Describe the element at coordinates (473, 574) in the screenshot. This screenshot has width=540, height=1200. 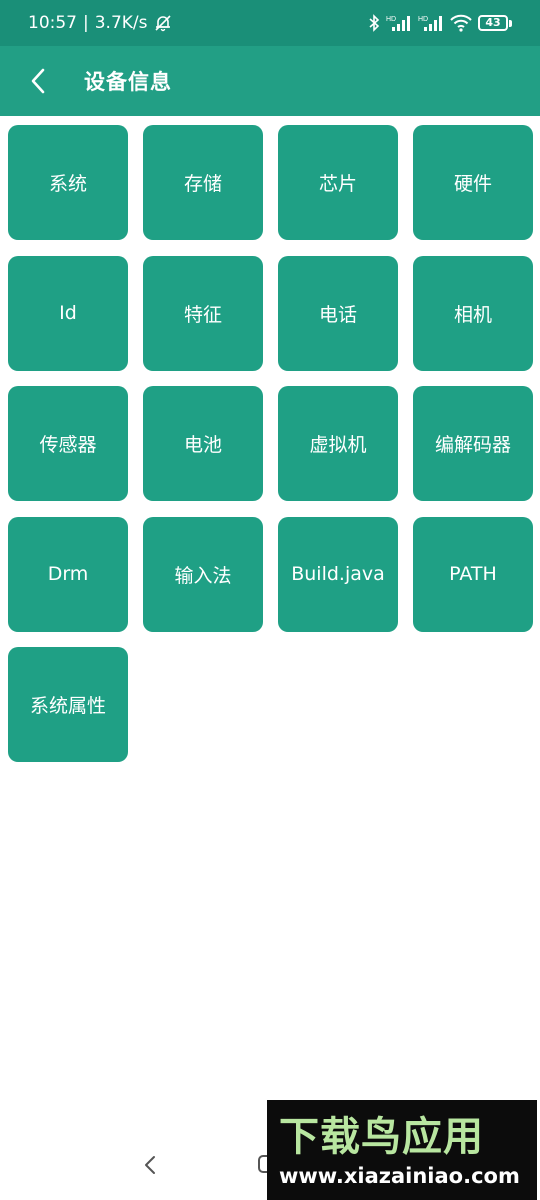
I see `tile-path: PATH` at that location.